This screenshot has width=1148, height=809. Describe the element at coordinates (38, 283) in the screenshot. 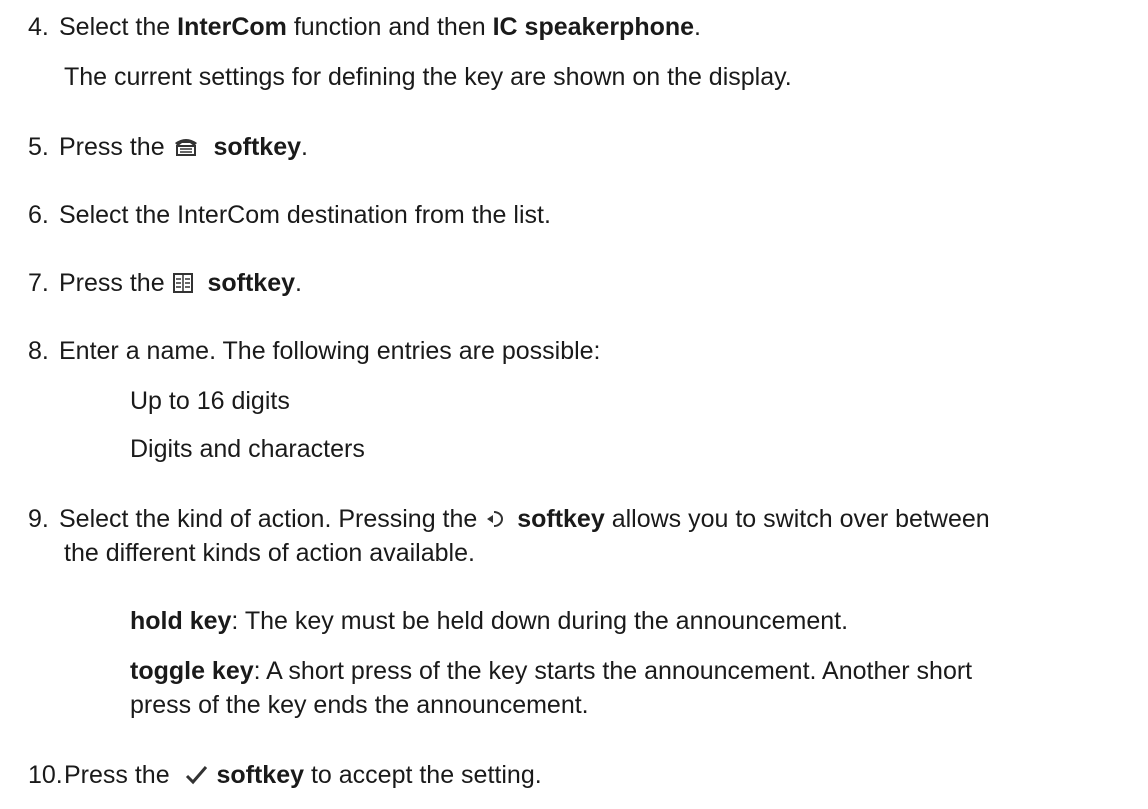

I see `step-number: 7.` at that location.